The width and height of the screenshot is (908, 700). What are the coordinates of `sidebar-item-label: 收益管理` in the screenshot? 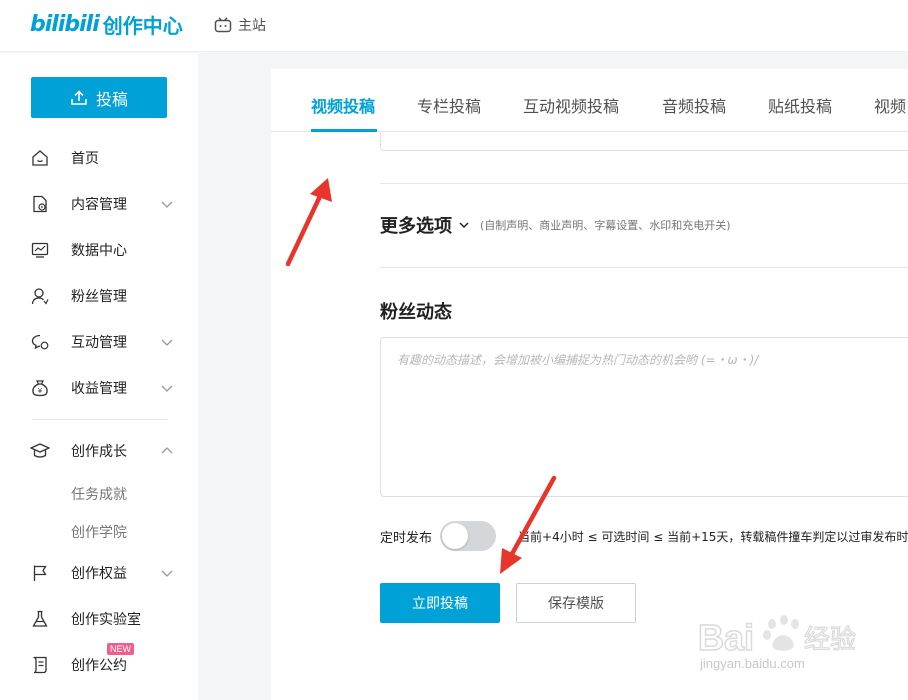 It's located at (99, 389).